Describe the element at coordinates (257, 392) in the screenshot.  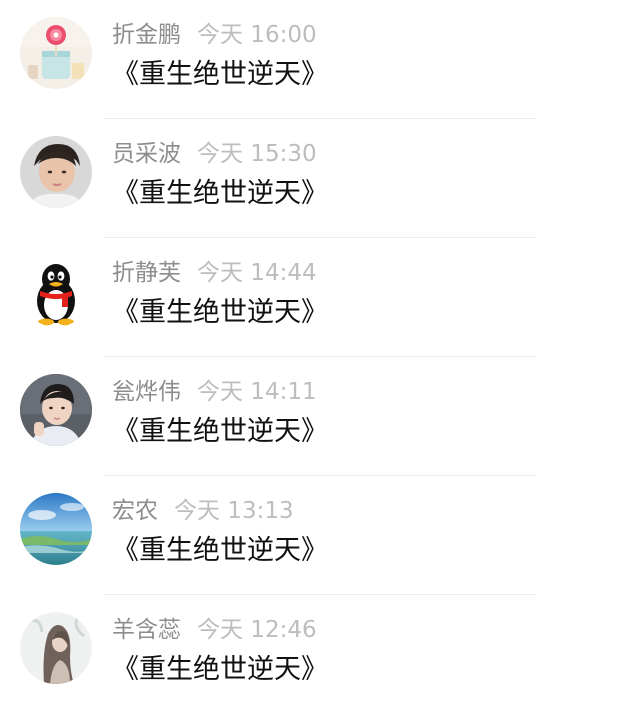
I see `comment-time: 今天 14:11` at that location.